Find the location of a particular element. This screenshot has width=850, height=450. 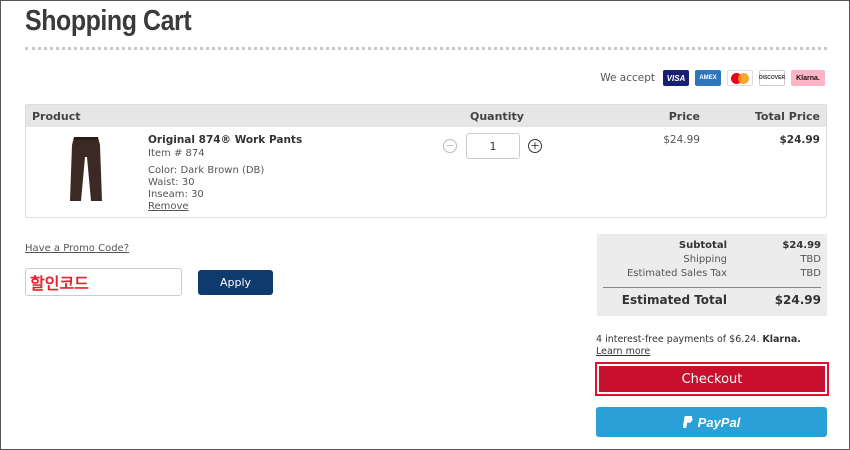

accepted-payments: We accept VISA AMEX DISCOVER Klarna. is located at coordinates (712, 78).